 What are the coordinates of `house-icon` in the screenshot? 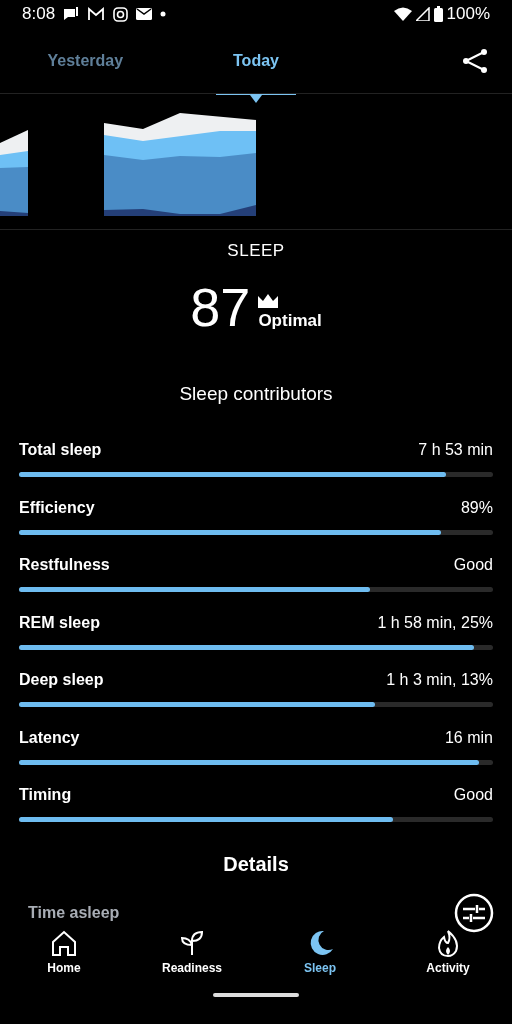 It's located at (64, 943).